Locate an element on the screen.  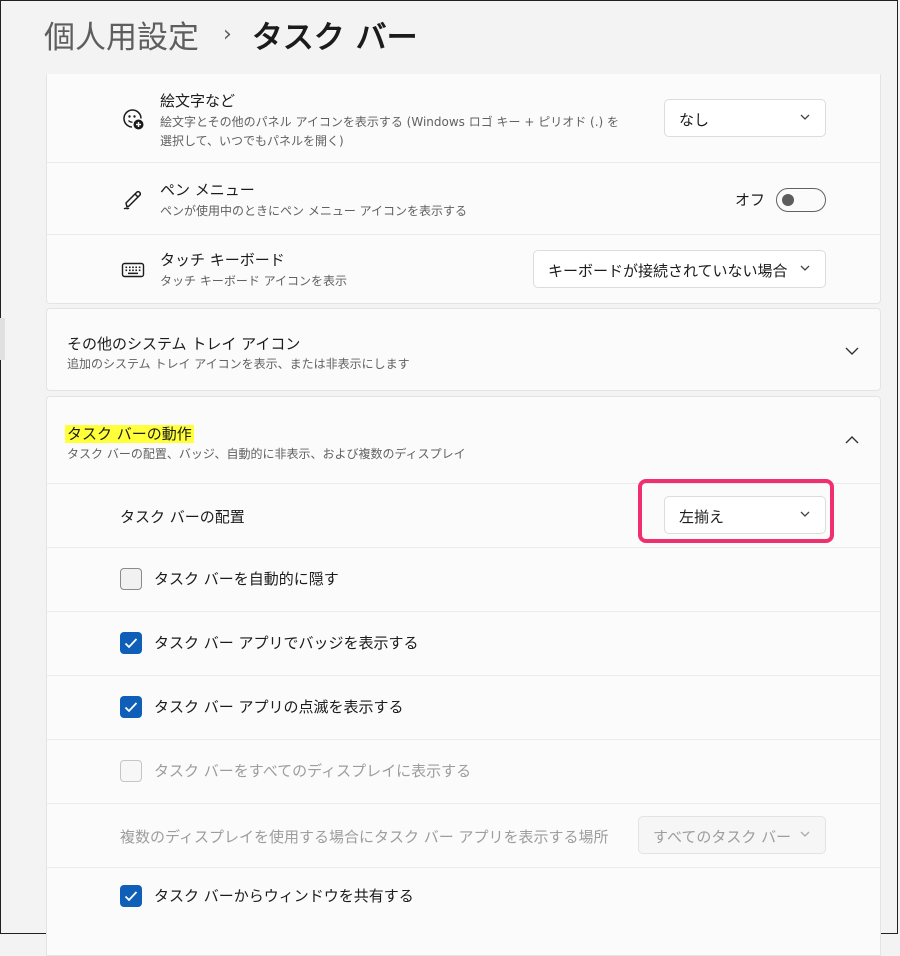
annotation-highlight-box is located at coordinates (736, 511).